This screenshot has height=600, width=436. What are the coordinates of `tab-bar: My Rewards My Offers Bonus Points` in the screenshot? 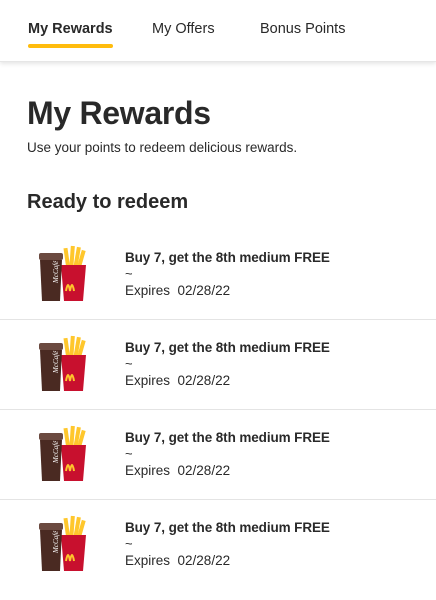 It's located at (218, 31).